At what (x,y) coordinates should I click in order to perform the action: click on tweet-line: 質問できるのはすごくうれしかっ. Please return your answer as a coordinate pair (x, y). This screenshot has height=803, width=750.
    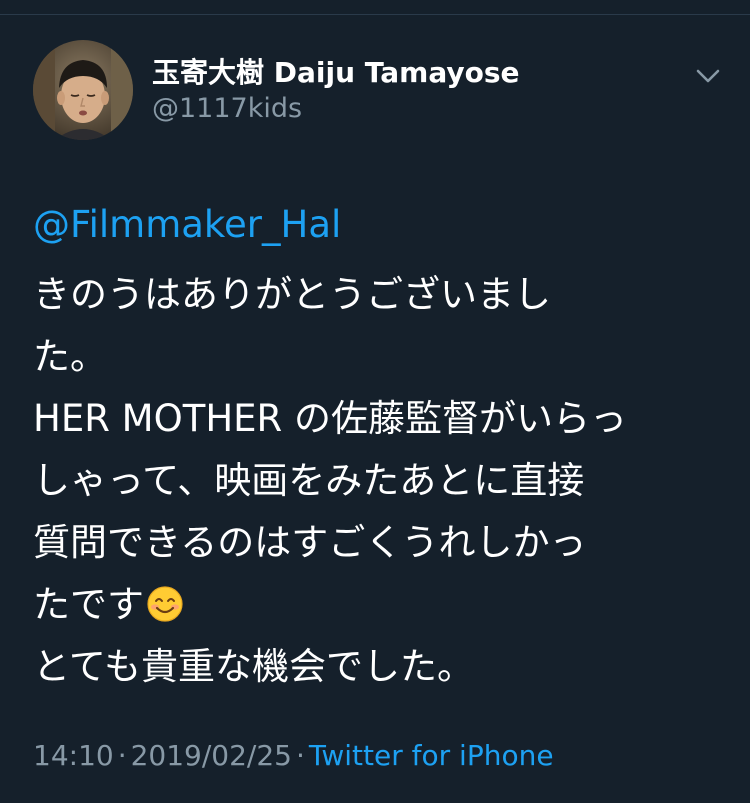
    Looking at the image, I should click on (310, 542).